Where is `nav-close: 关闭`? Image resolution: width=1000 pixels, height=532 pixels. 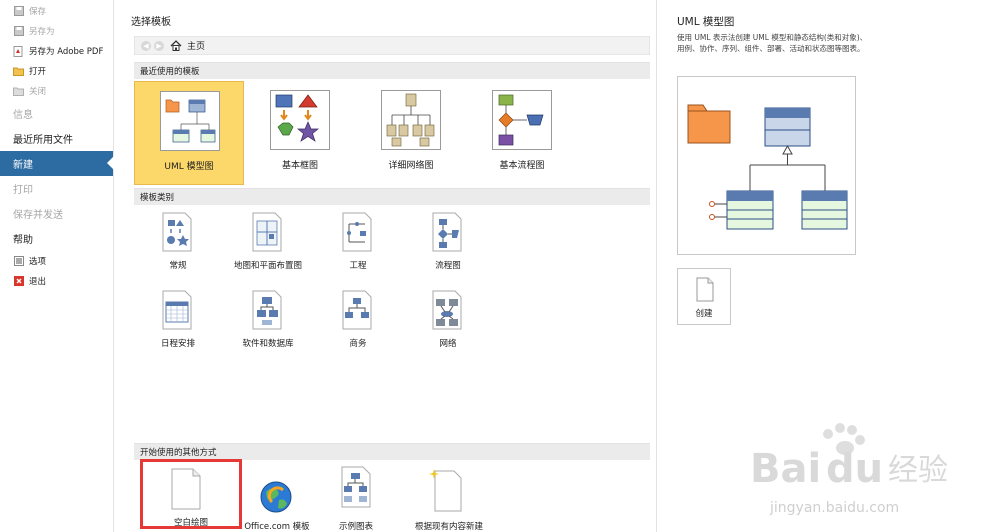
nav-close: 关闭 is located at coordinates (56, 91).